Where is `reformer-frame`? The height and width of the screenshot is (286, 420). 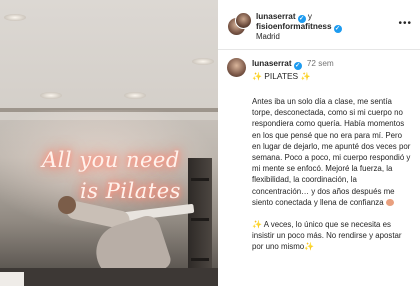 reformer-frame is located at coordinates (200, 222).